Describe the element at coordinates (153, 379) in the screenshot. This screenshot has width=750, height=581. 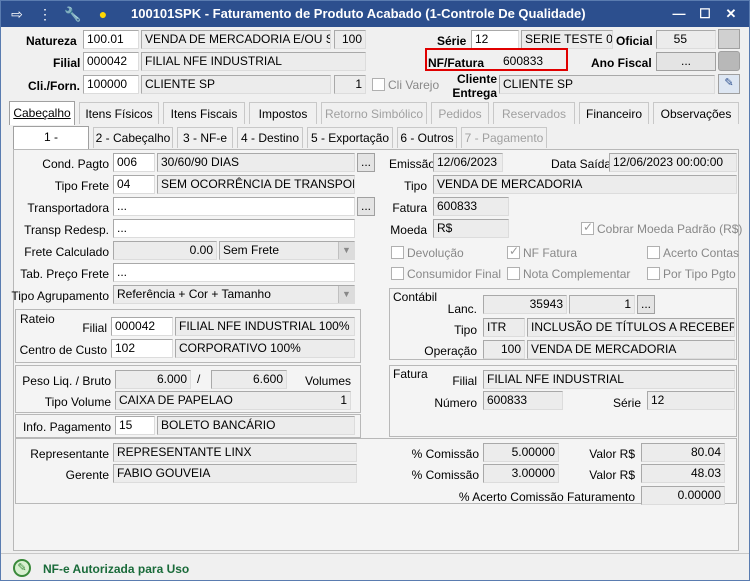
I see `peso-liq-field: 6.000` at that location.